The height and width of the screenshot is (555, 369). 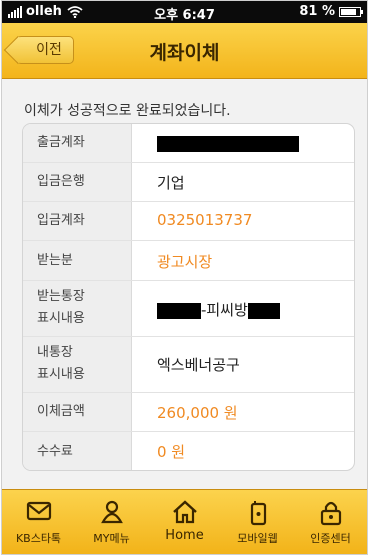 I want to click on row-label: 받는분, so click(x=55, y=260).